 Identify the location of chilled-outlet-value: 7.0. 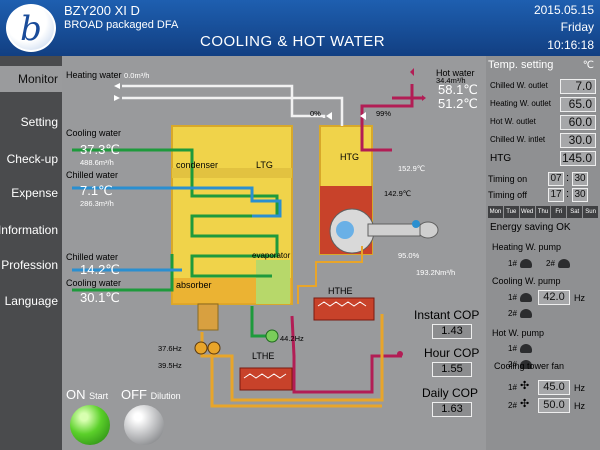
(578, 86).